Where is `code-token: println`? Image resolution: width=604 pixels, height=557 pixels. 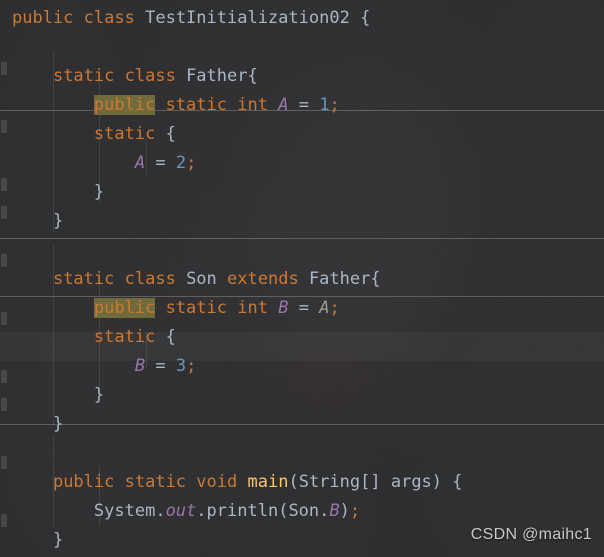 code-token: println is located at coordinates (242, 511).